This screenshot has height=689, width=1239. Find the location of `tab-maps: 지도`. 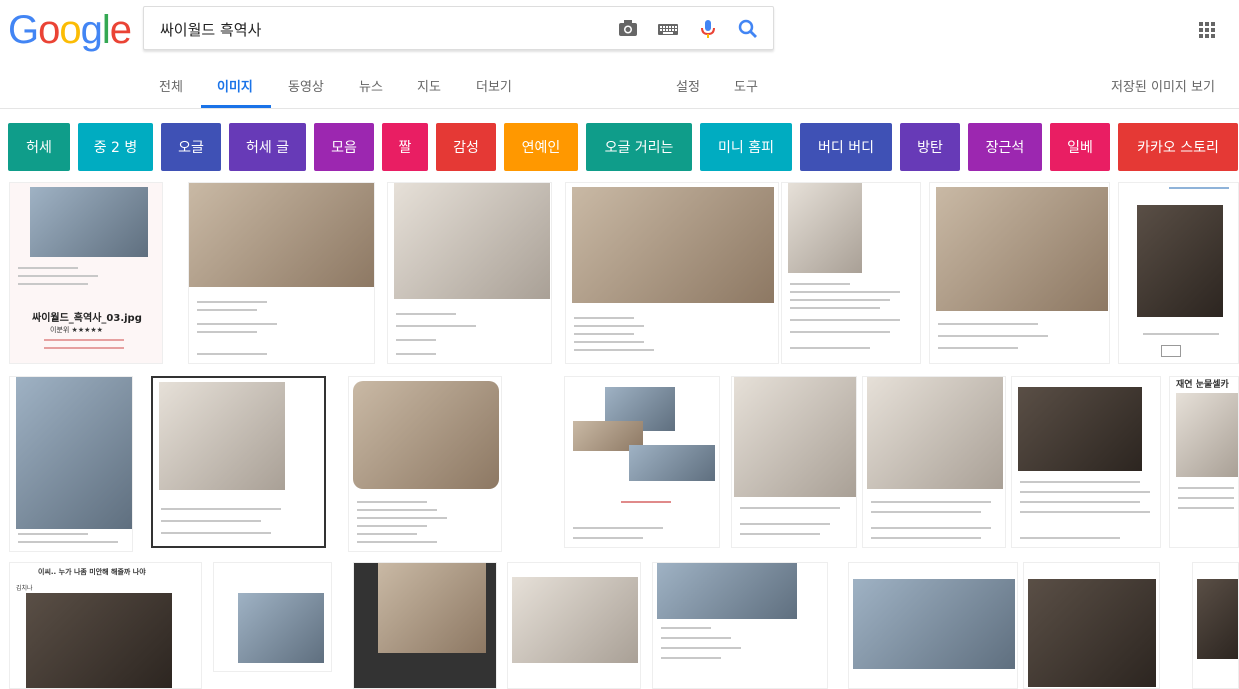

tab-maps: 지도 is located at coordinates (429, 85).